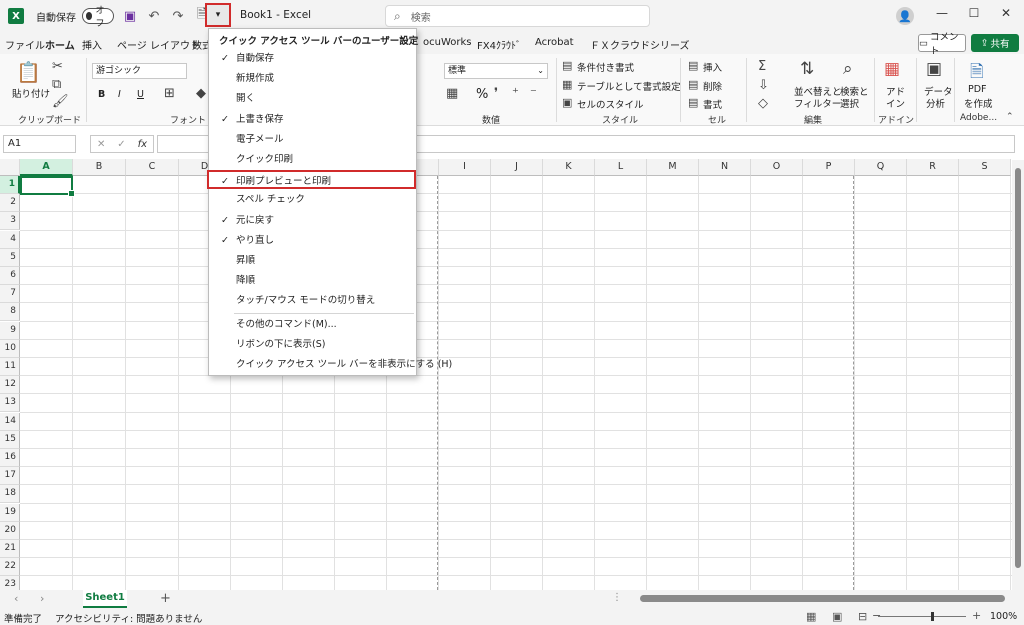 The height and width of the screenshot is (625, 1024). I want to click on close-button: ✕, so click(1006, 16).